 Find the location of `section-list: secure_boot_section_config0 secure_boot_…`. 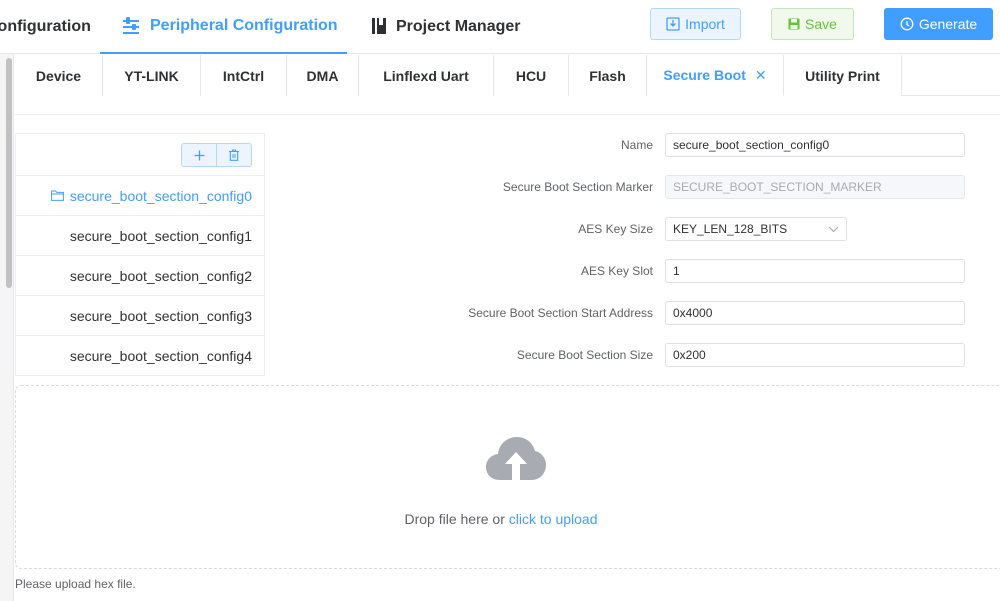

section-list: secure_boot_section_config0 secure_boot_… is located at coordinates (140, 254).